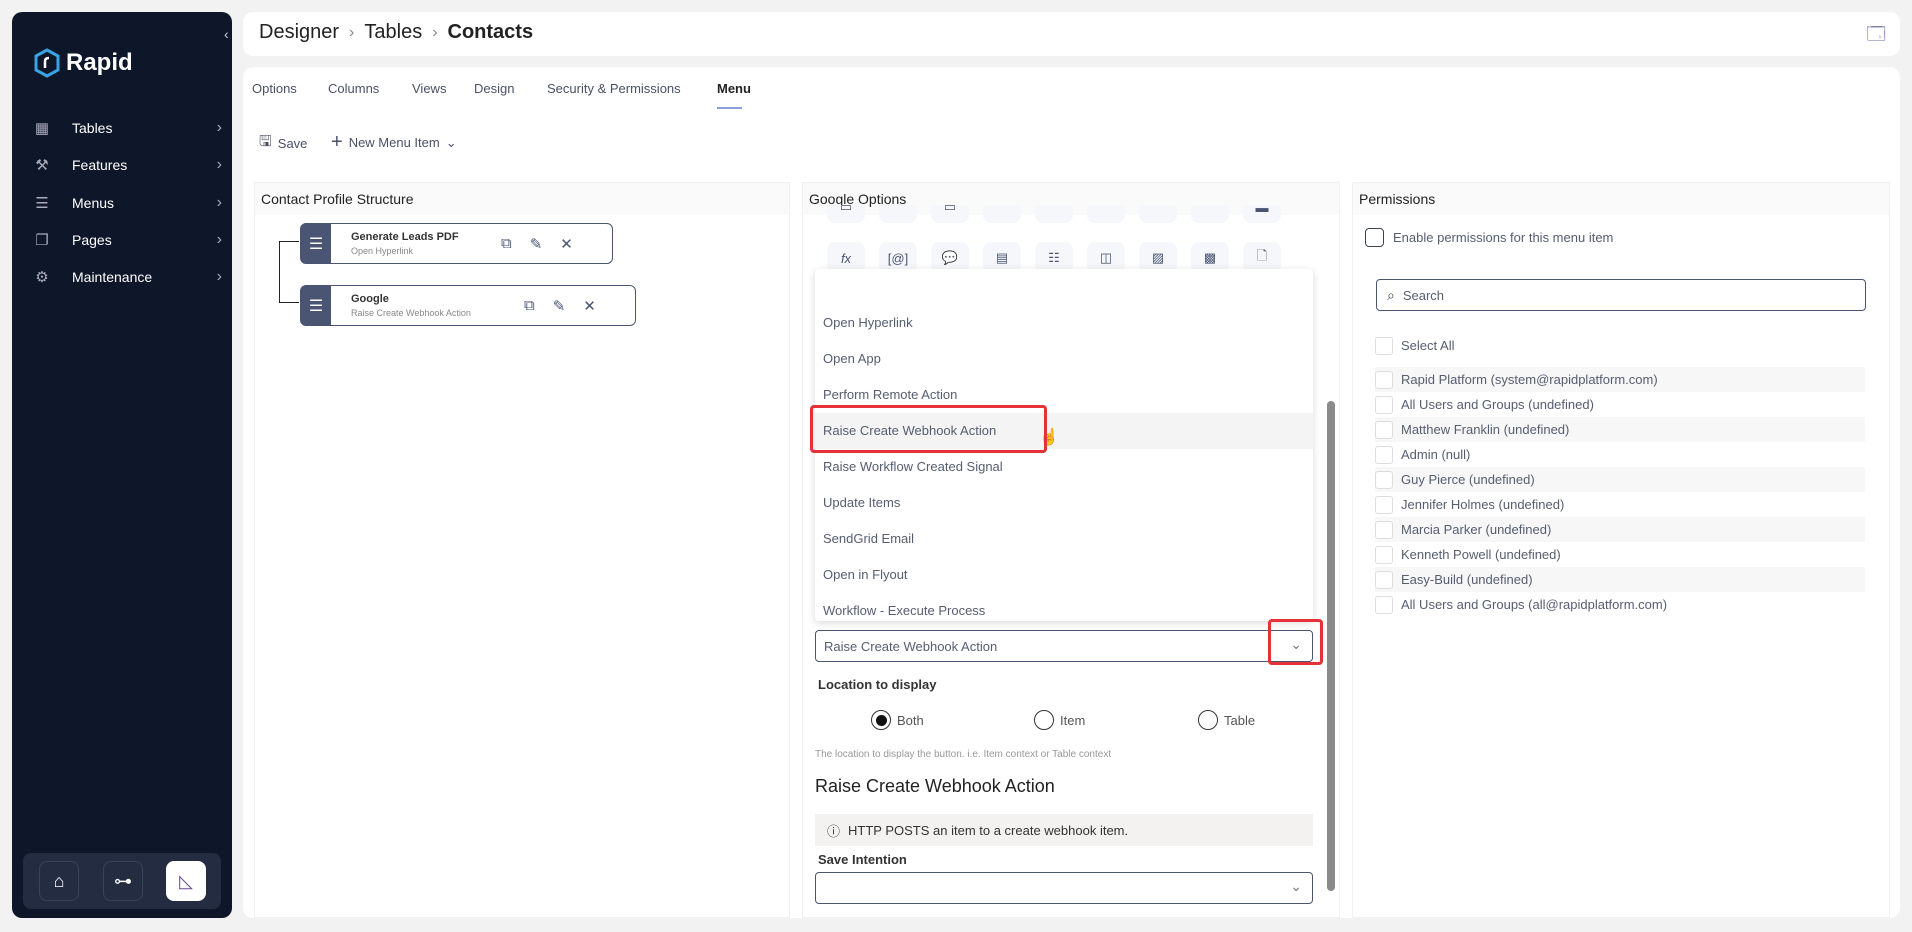 The width and height of the screenshot is (1912, 932). Describe the element at coordinates (1621, 199) in the screenshot. I see `panel-title: Permissions` at that location.